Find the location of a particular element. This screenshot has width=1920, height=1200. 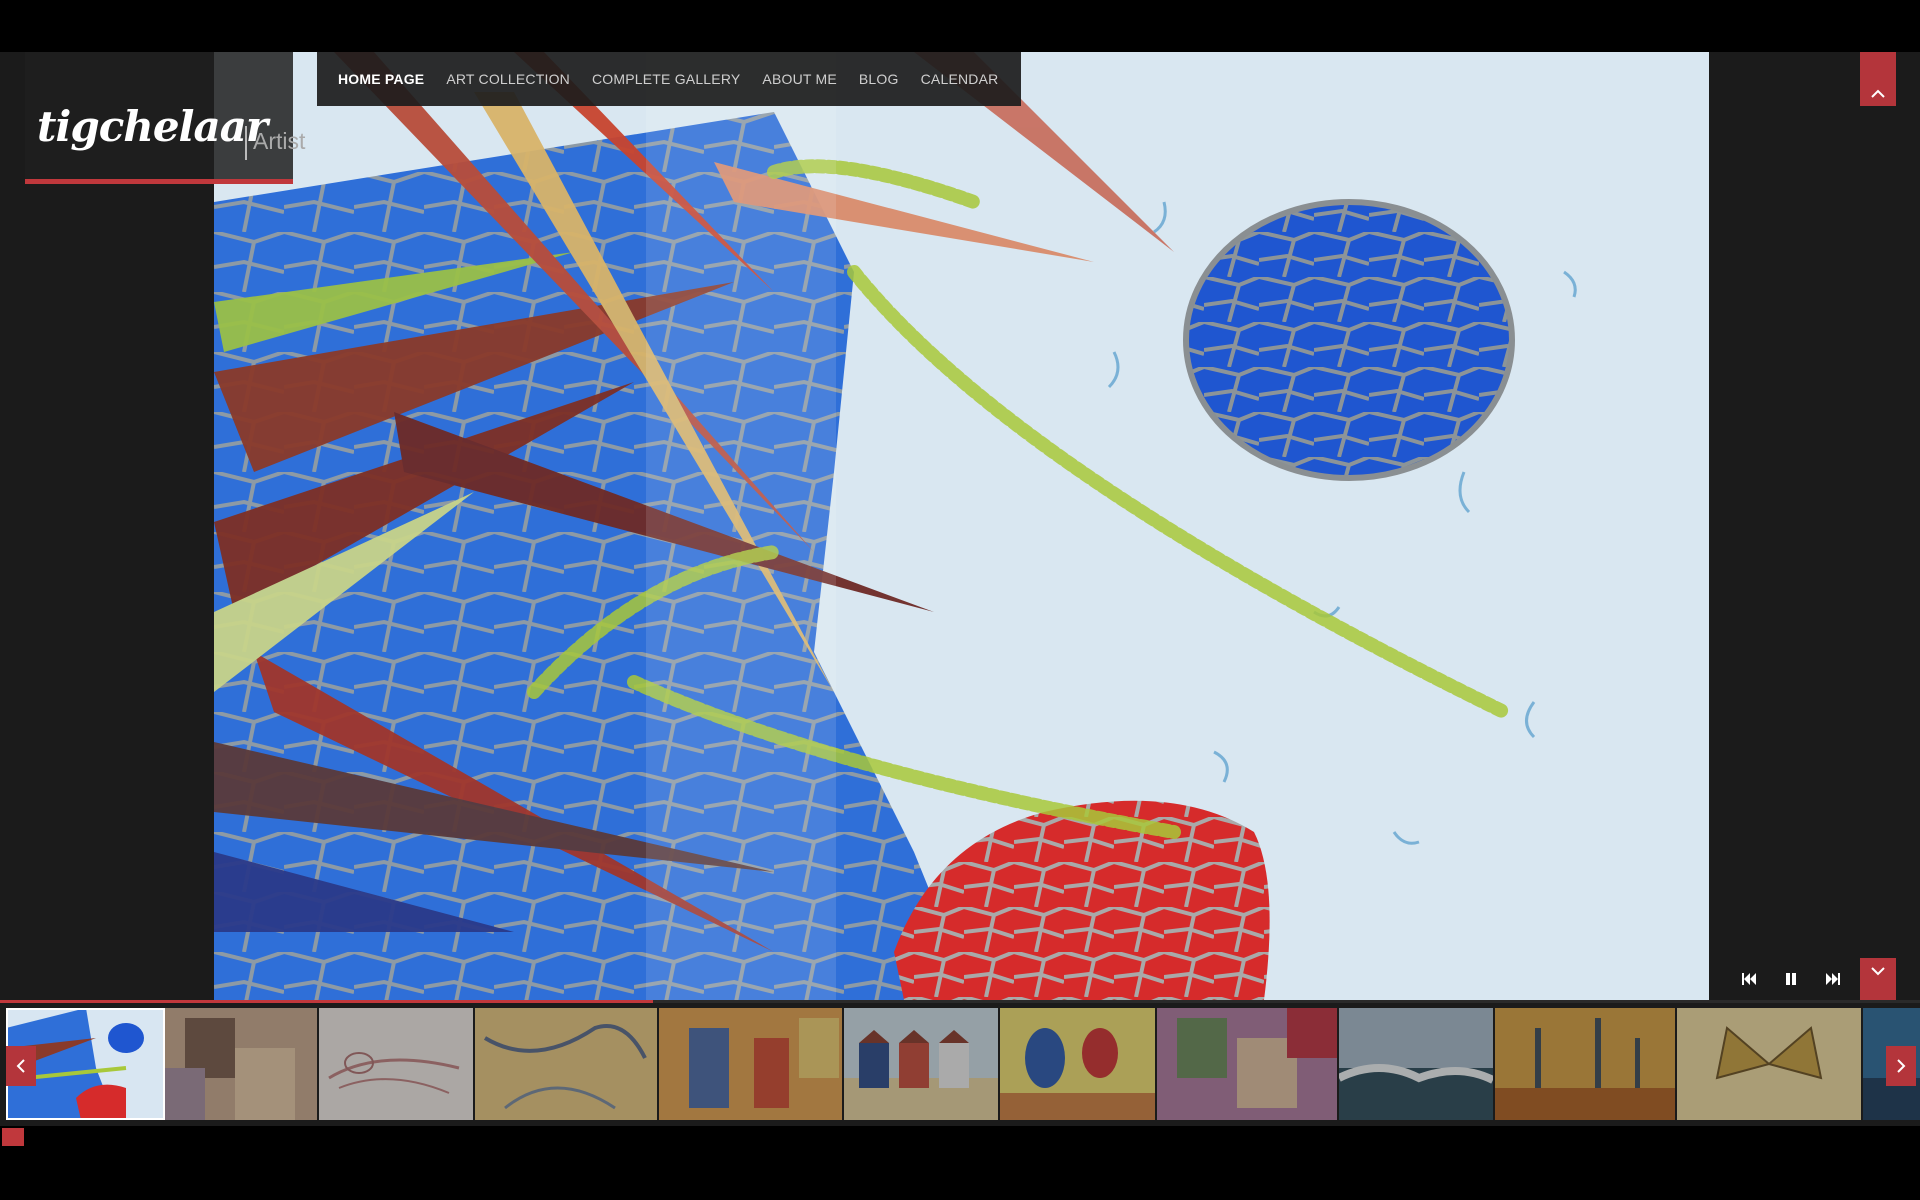

slide-progress-bar is located at coordinates (960, 1001).